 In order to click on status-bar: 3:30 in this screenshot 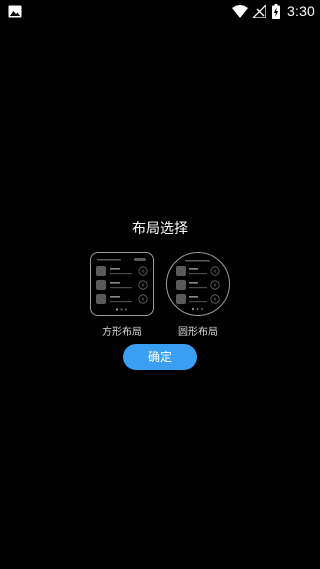, I will do `click(160, 12)`.